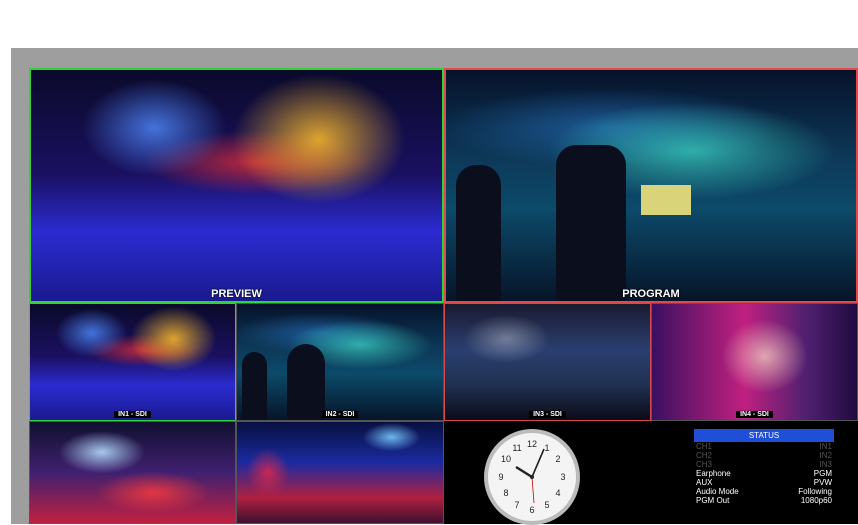  I want to click on program-label: PROGRAM, so click(651, 294).